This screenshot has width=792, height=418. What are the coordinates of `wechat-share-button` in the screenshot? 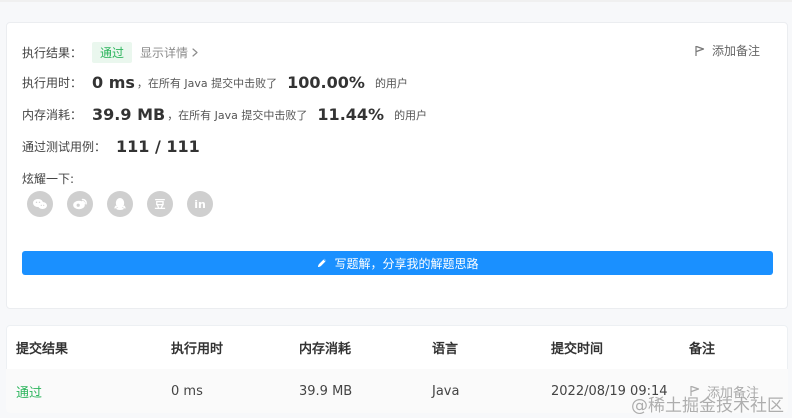 It's located at (40, 204).